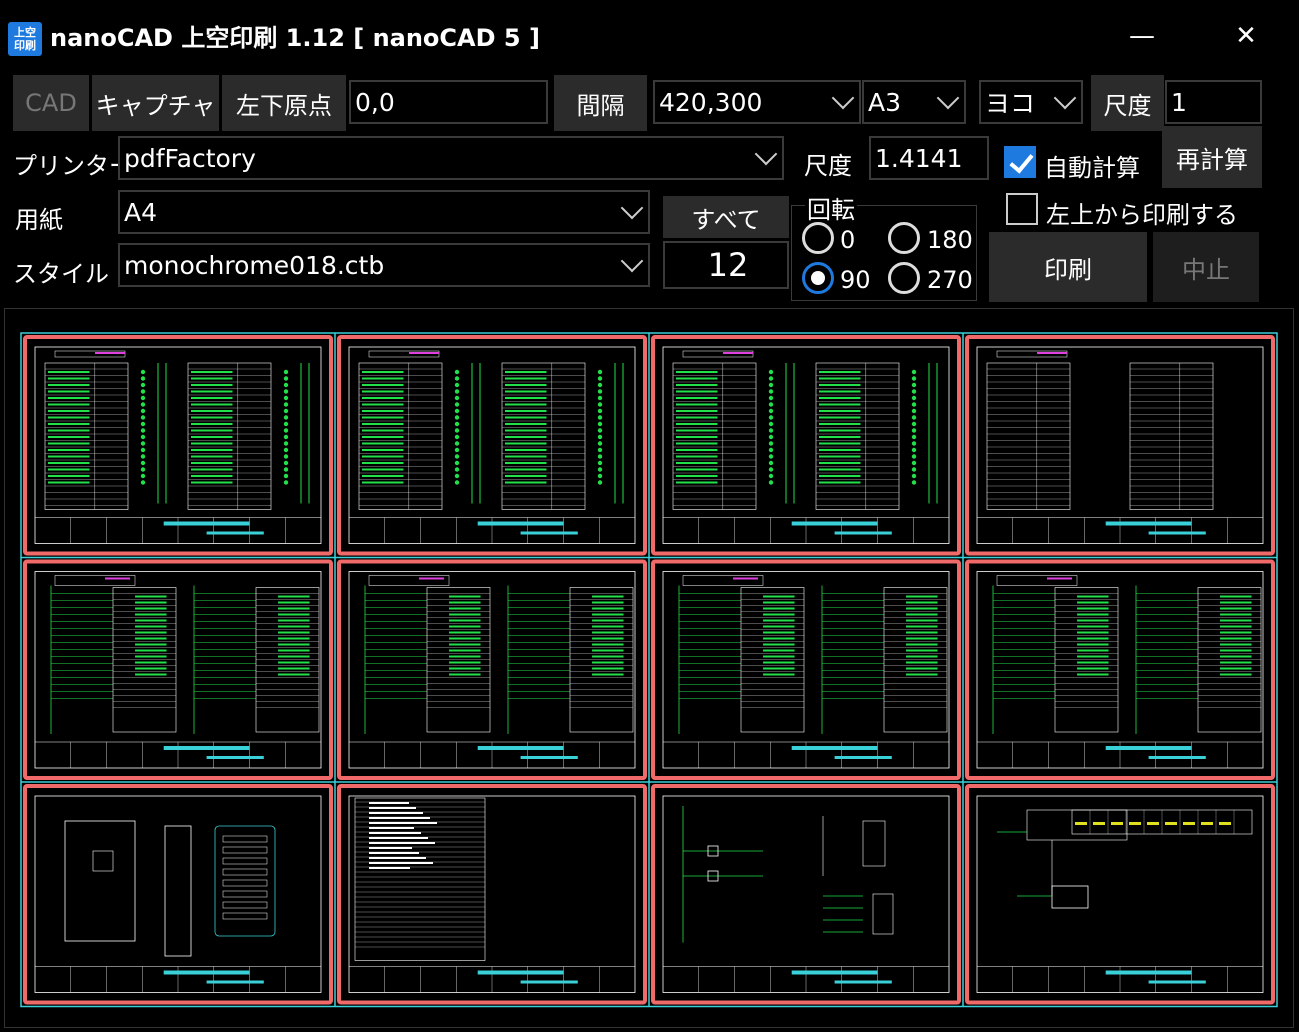 The height and width of the screenshot is (1032, 1299). I want to click on style-label: スタイル, so click(61, 274).